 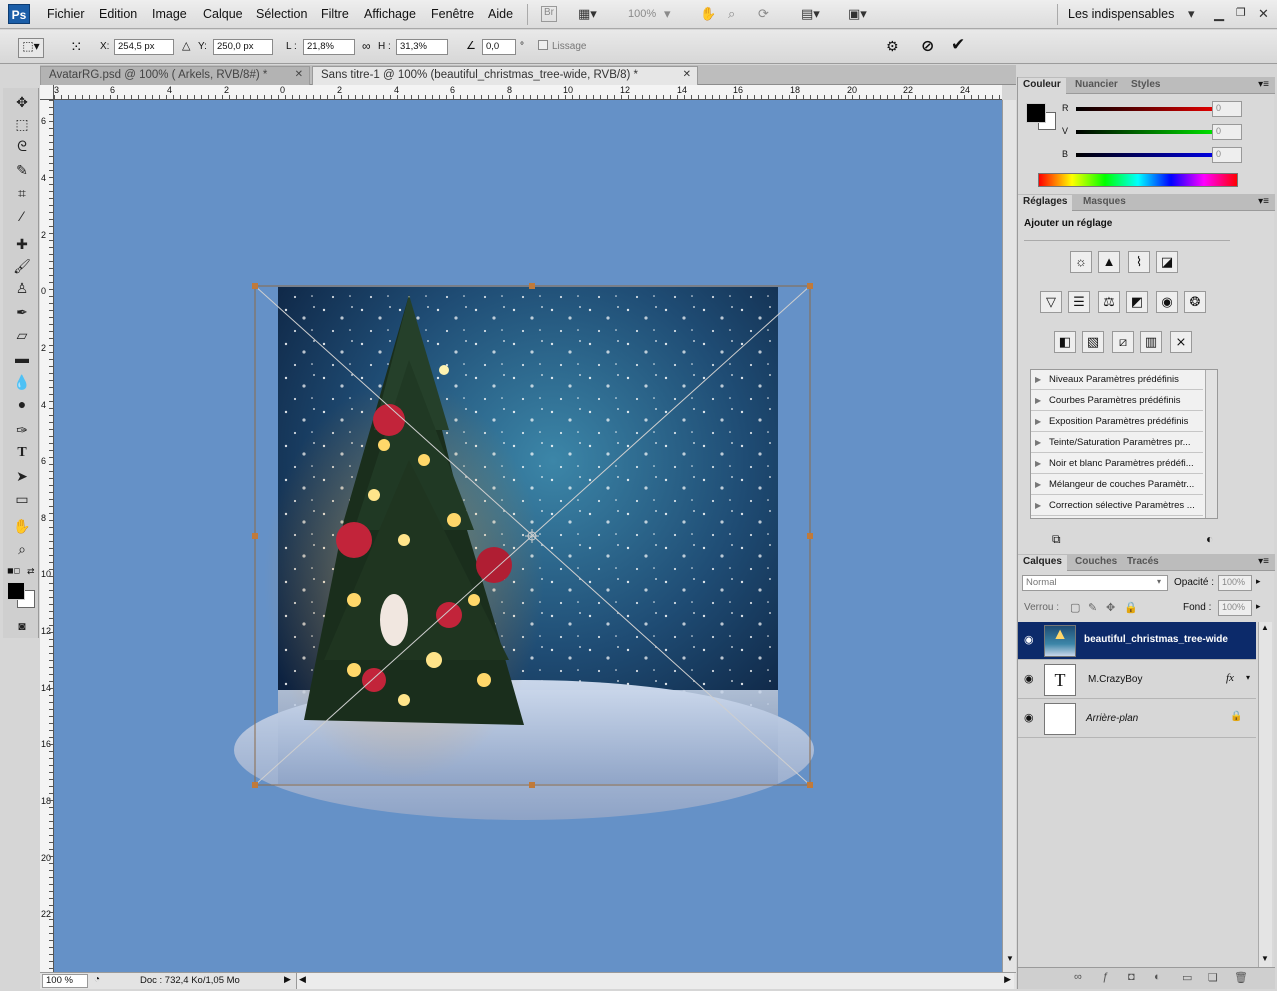 I want to click on trash-icon: 🗑, so click(x=1241, y=977).